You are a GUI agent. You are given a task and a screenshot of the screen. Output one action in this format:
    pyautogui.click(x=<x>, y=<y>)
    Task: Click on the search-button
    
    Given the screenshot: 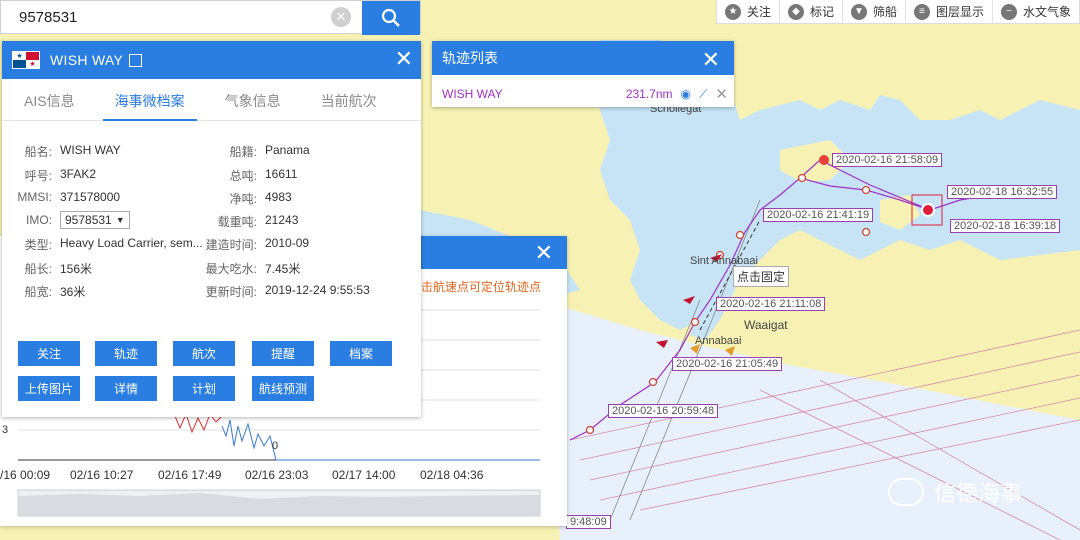 What is the action you would take?
    pyautogui.click(x=391, y=18)
    